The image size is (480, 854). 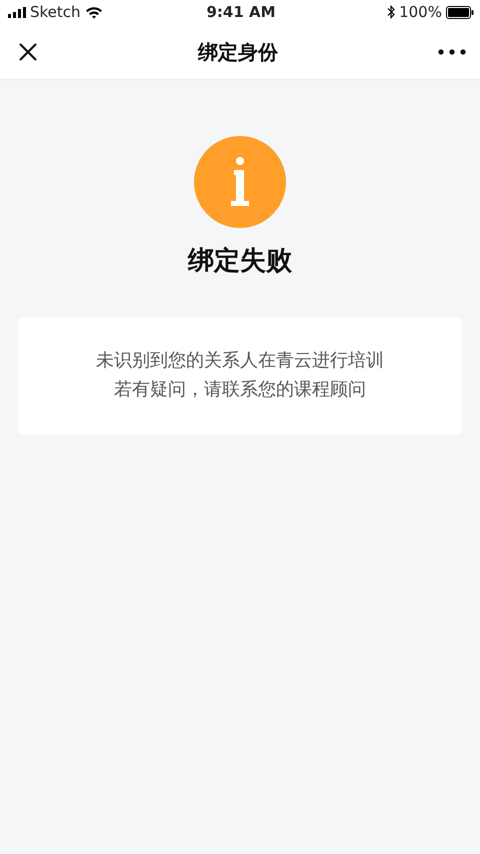 I want to click on info-icon, so click(x=240, y=182).